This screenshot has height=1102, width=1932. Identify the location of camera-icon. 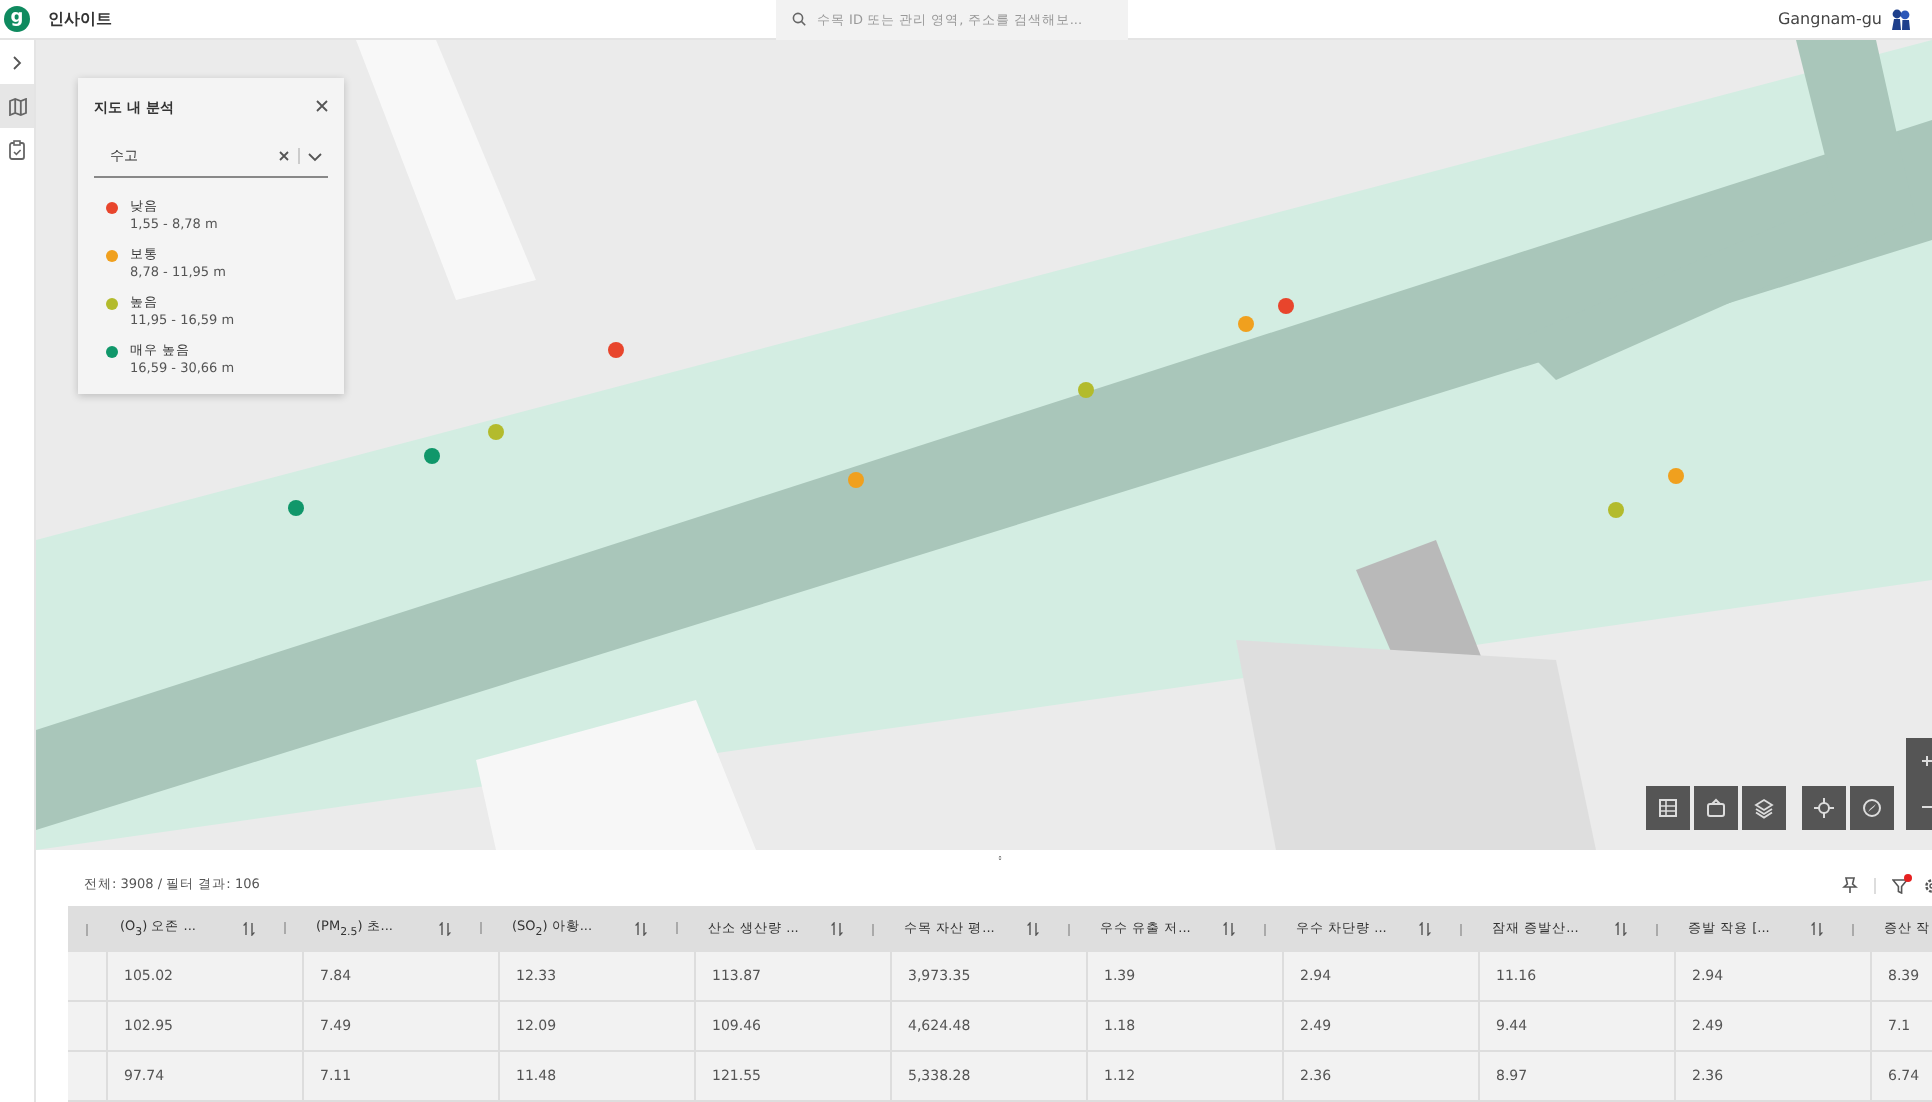
(1716, 807).